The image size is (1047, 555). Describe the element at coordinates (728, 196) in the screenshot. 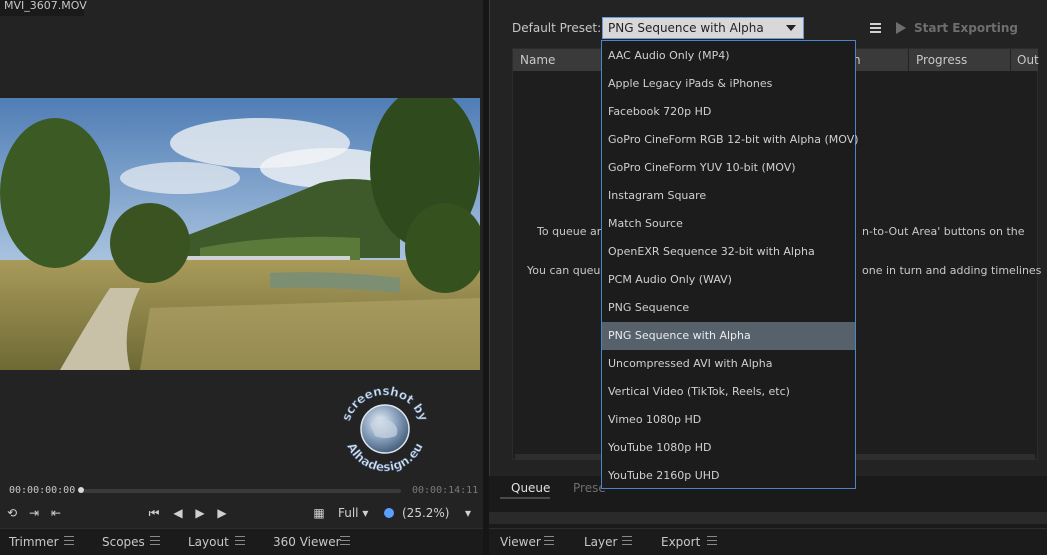

I see `preset-option: Instagram Square` at that location.